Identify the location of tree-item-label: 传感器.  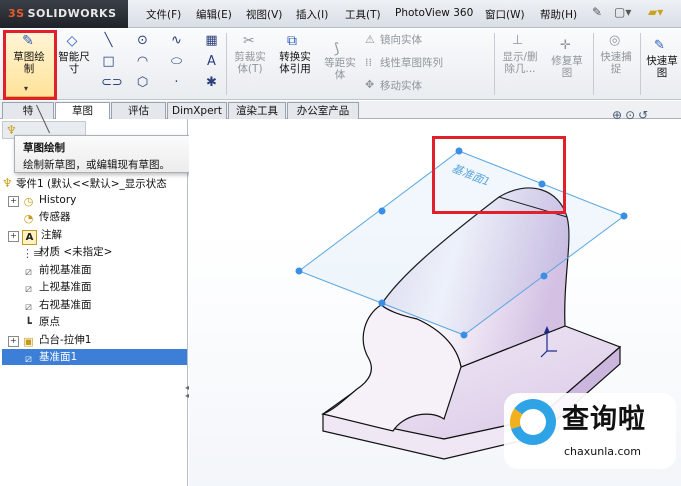
(55, 217).